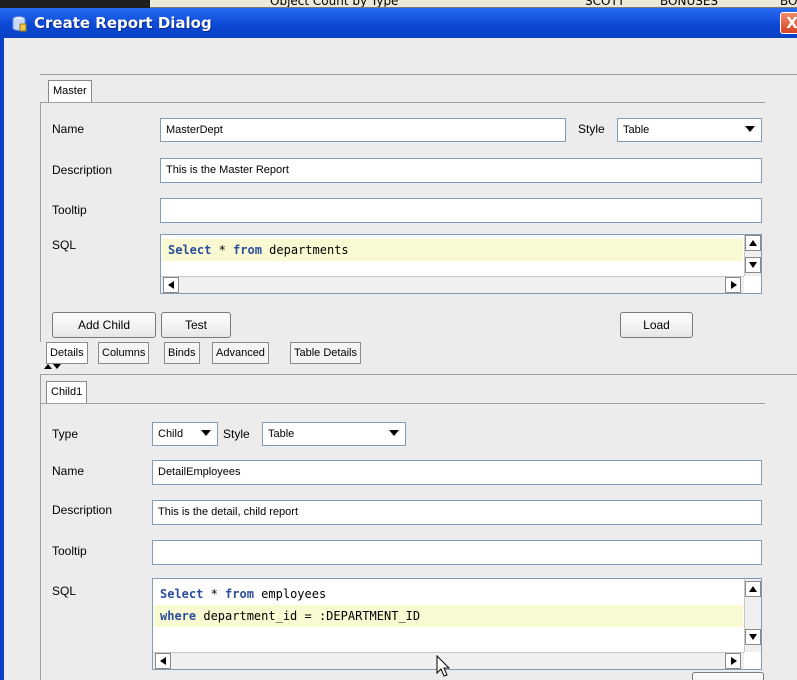  I want to click on child-type-select: Child, so click(185, 434).